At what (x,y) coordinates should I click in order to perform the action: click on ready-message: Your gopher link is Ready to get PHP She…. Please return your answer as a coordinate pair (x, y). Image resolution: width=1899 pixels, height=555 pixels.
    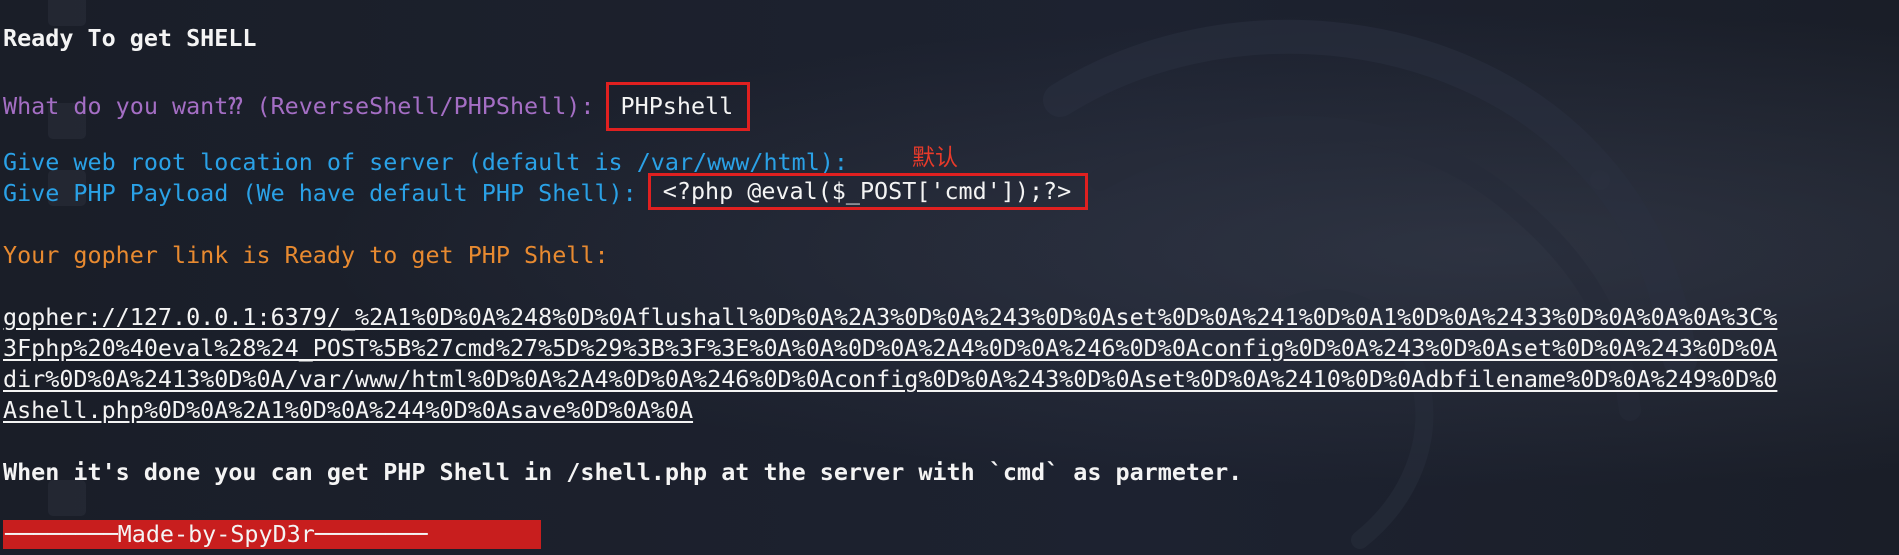
    Looking at the image, I should click on (306, 255).